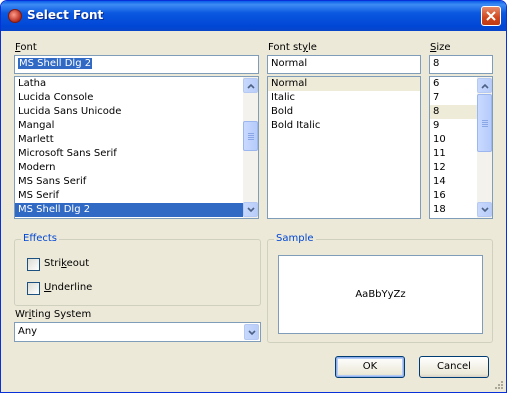 The height and width of the screenshot is (393, 507). I want to click on sample-preview: AaBbYyZz, so click(380, 294).